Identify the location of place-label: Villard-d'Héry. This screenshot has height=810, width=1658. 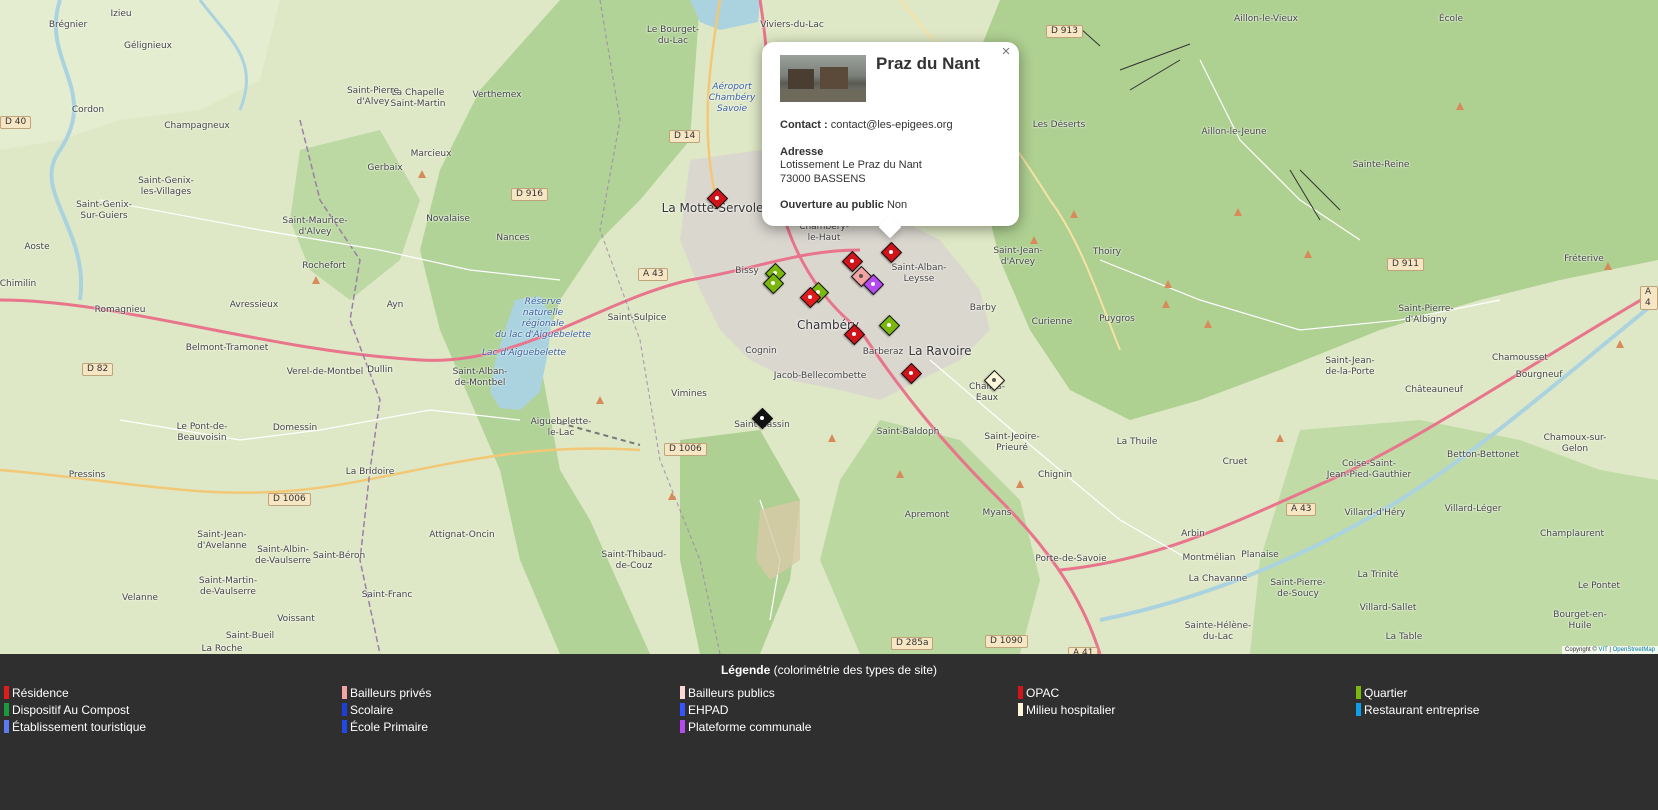
(1375, 513).